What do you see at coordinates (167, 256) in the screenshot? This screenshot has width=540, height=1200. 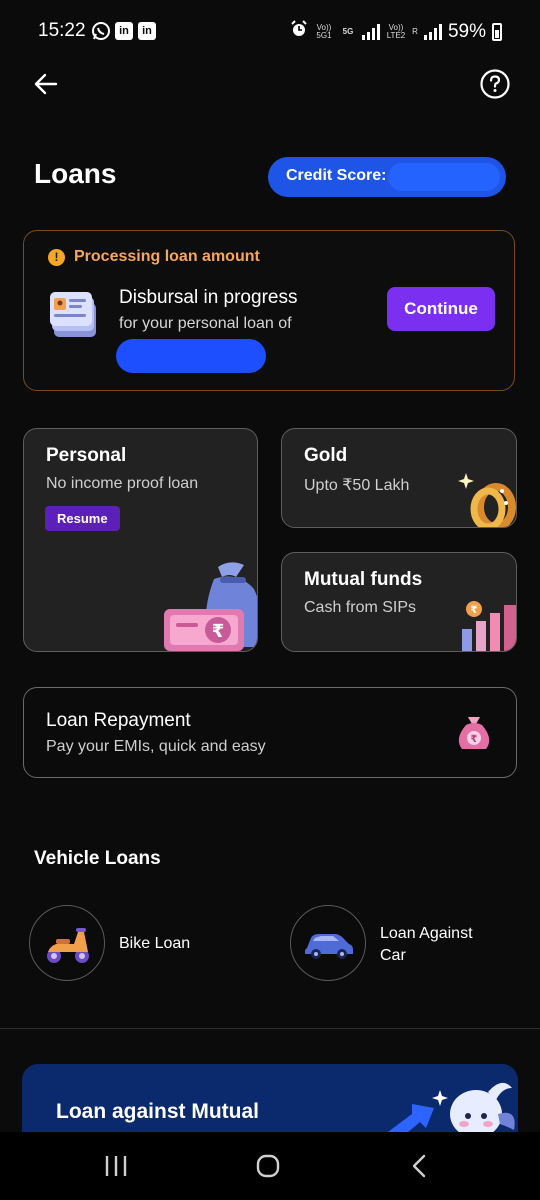 I see `processing-status: Processing loan amount` at bounding box center [167, 256].